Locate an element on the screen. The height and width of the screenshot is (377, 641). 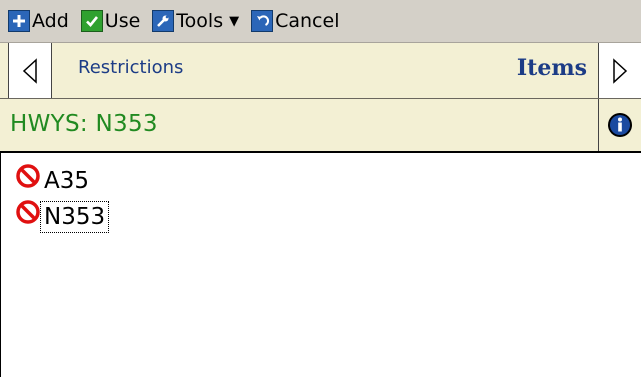
title-bar: HWYS: N353 is located at coordinates (320, 126).